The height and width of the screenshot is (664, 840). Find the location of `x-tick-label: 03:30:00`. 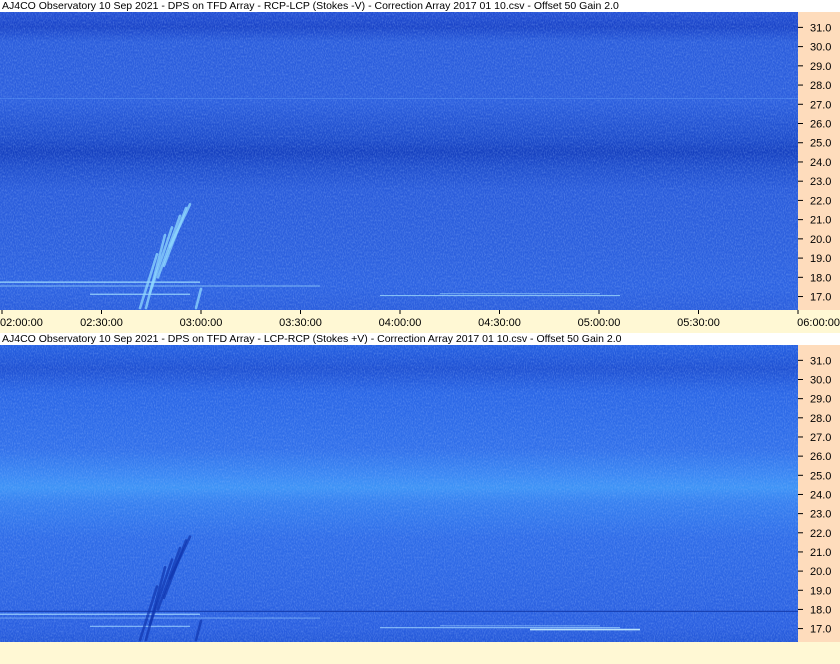

x-tick-label: 03:30:00 is located at coordinates (300, 323).